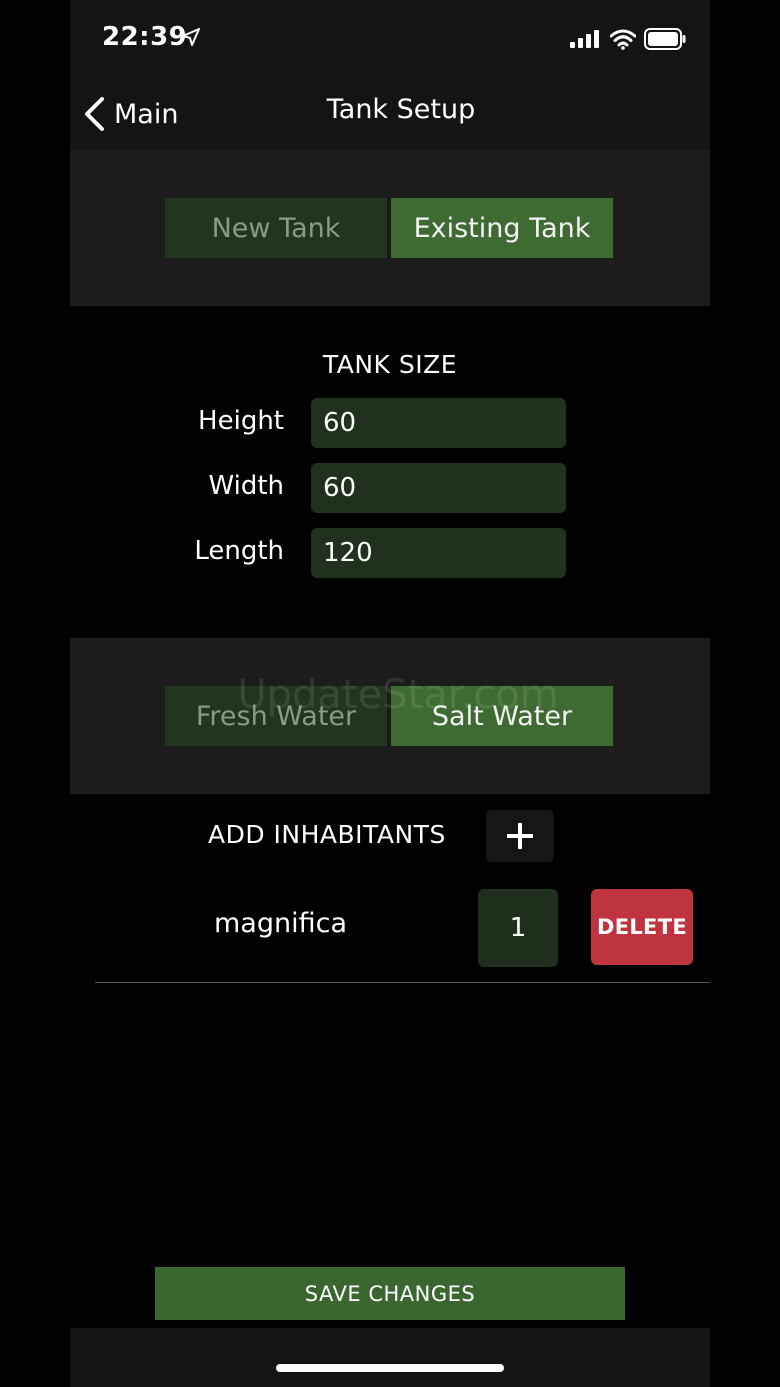  I want to click on battery-icon, so click(665, 39).